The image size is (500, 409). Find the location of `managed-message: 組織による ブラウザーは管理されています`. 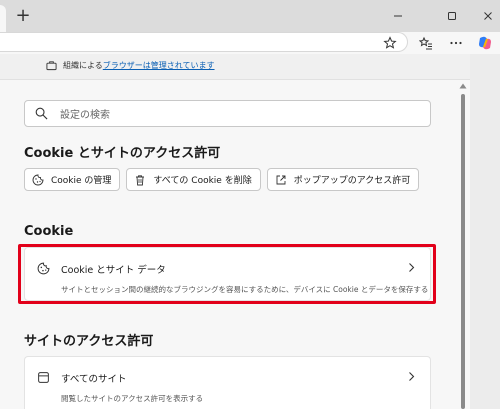

managed-message: 組織による ブラウザーは管理されています is located at coordinates (130, 65).